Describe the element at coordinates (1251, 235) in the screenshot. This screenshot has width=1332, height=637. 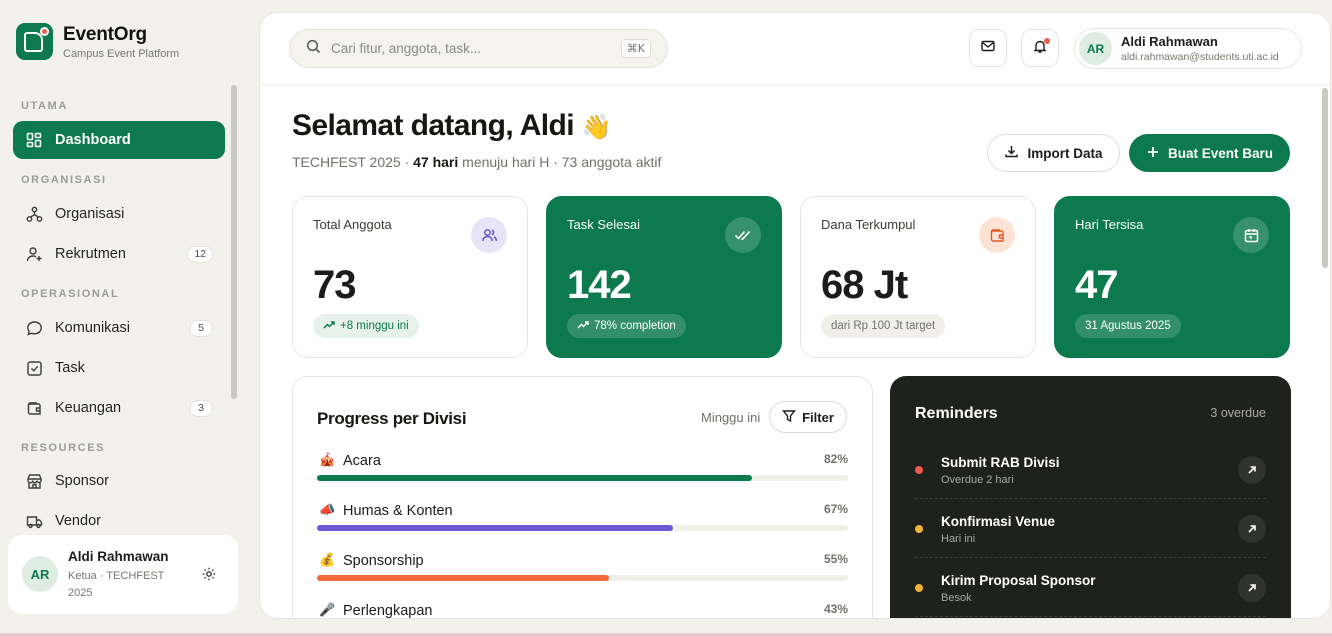
I see `calendar-icon` at that location.